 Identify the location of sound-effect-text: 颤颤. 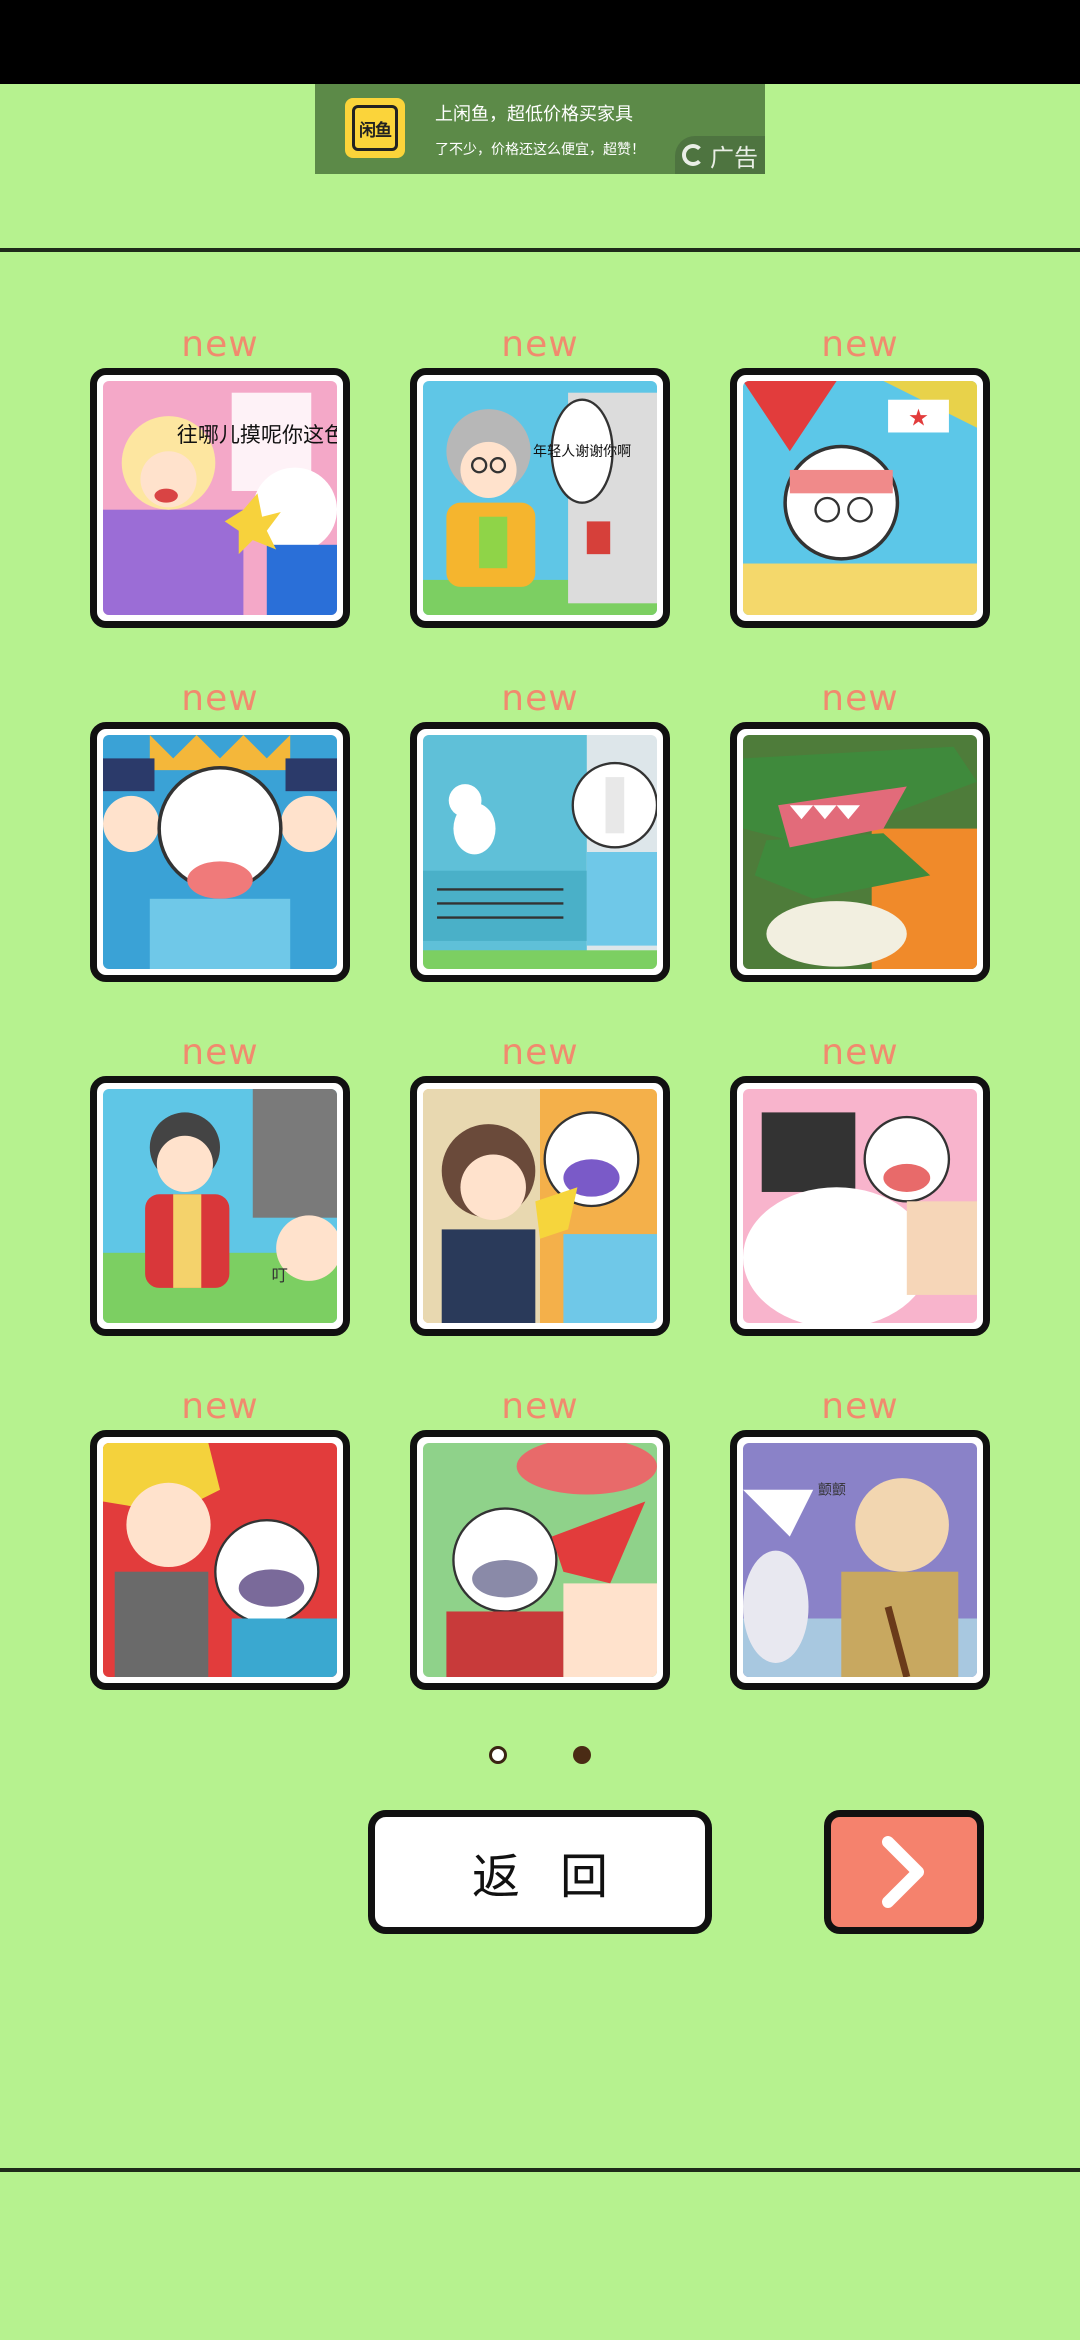
(832, 1490).